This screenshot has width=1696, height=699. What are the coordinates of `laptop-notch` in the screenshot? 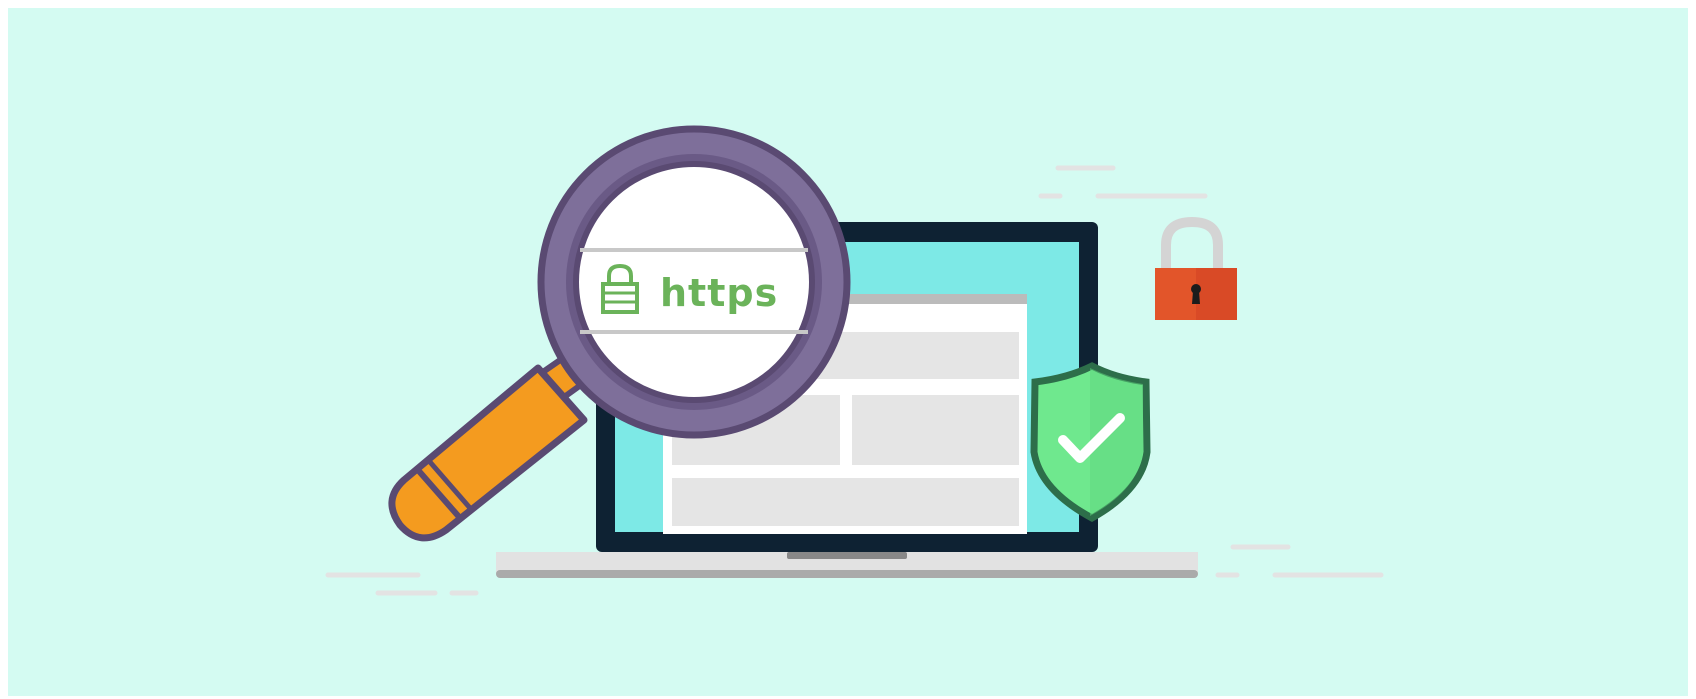 It's located at (847, 555).